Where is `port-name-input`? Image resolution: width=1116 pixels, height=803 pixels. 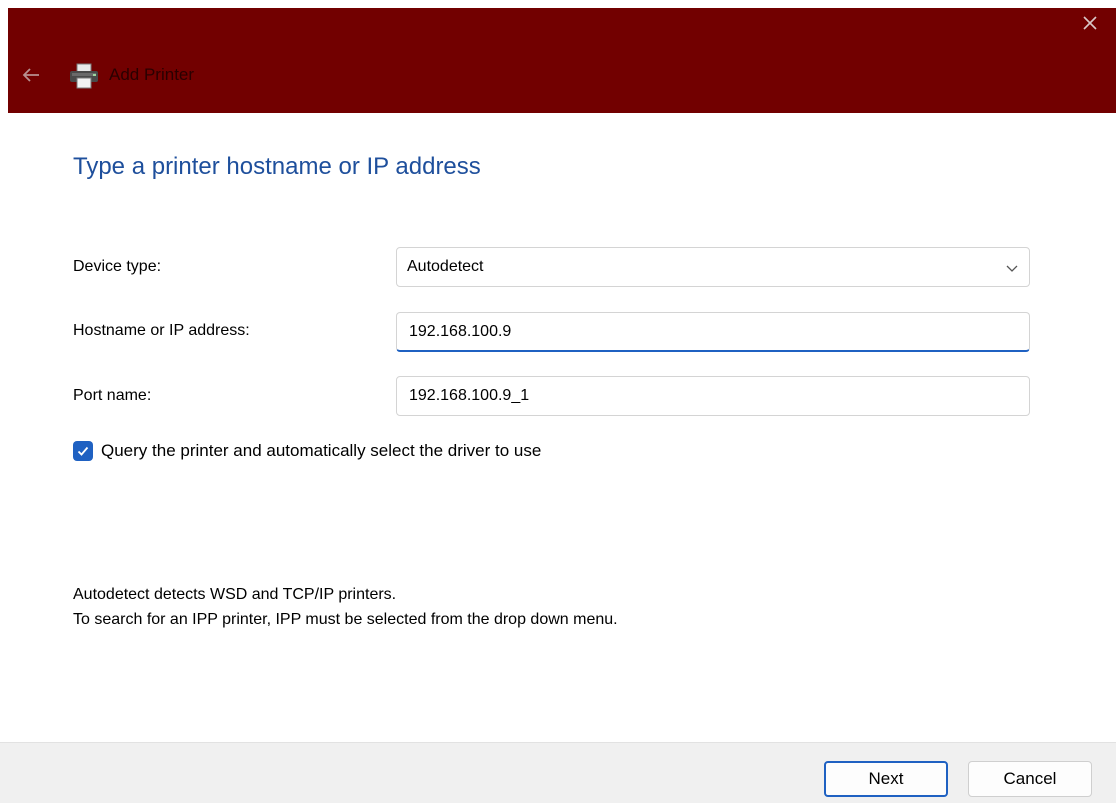
port-name-input is located at coordinates (713, 396).